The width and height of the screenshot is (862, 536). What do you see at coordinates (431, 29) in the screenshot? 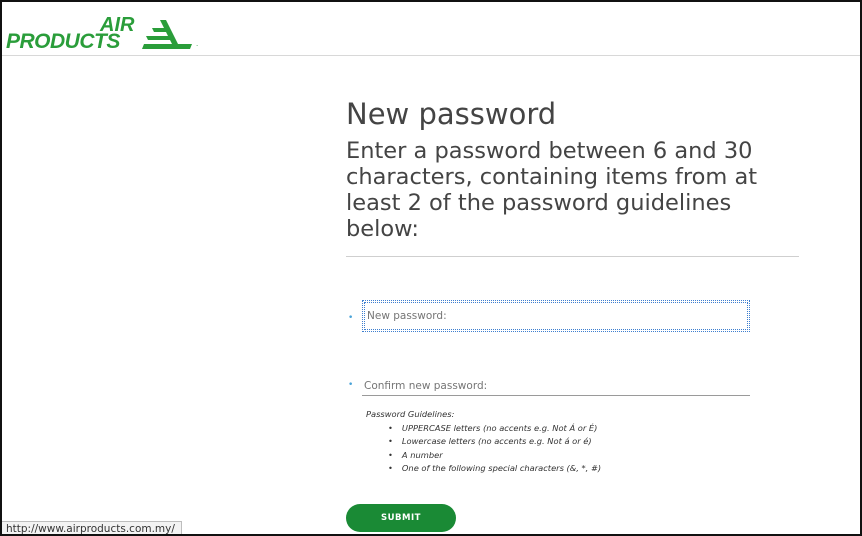
I see `site-header: AIR PRODUCTS .` at bounding box center [431, 29].